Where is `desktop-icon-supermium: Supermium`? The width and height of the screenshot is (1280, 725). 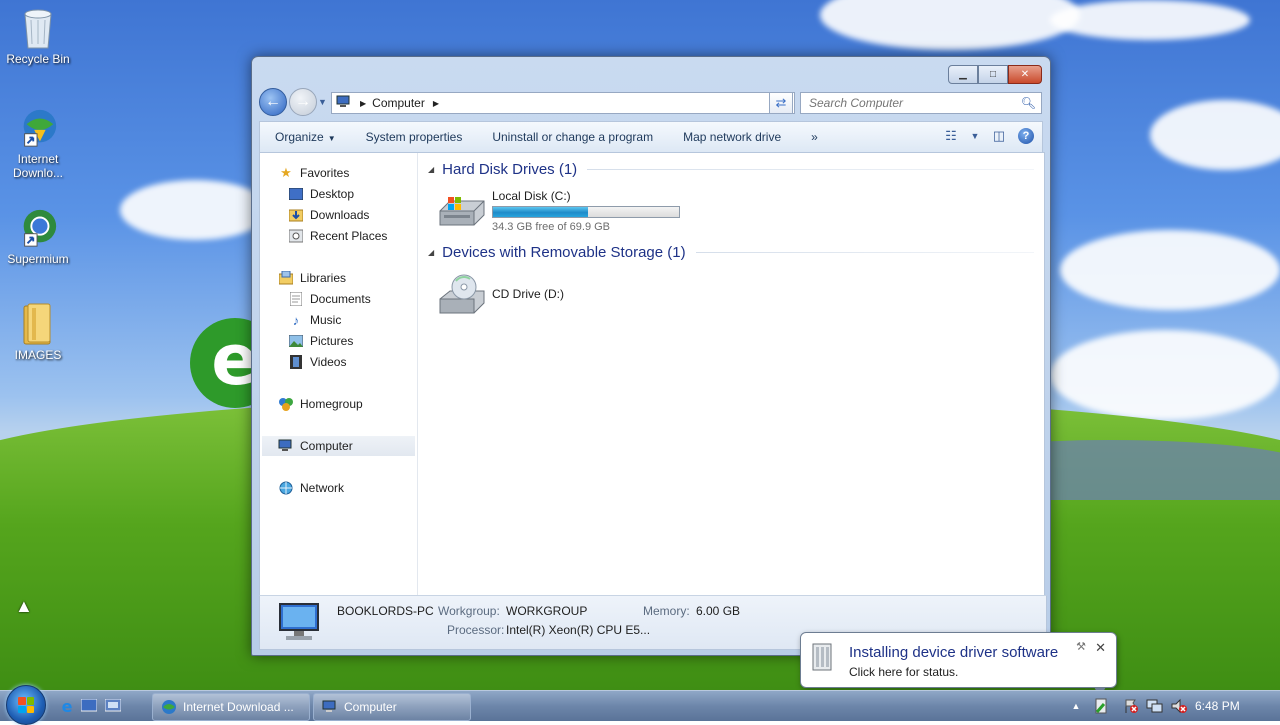
desktop-icon-supermium: Supermium is located at coordinates (38, 236).